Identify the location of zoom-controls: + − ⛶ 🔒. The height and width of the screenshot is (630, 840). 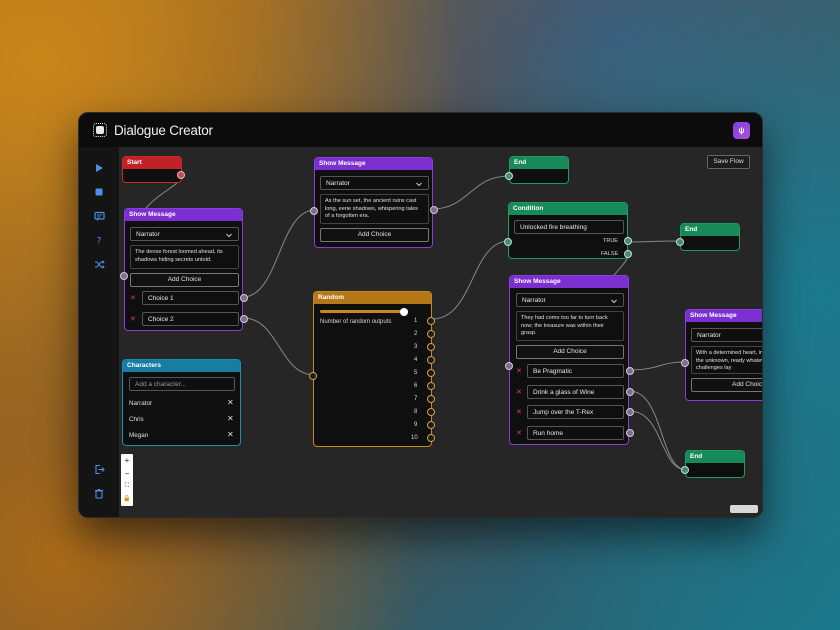
(127, 480).